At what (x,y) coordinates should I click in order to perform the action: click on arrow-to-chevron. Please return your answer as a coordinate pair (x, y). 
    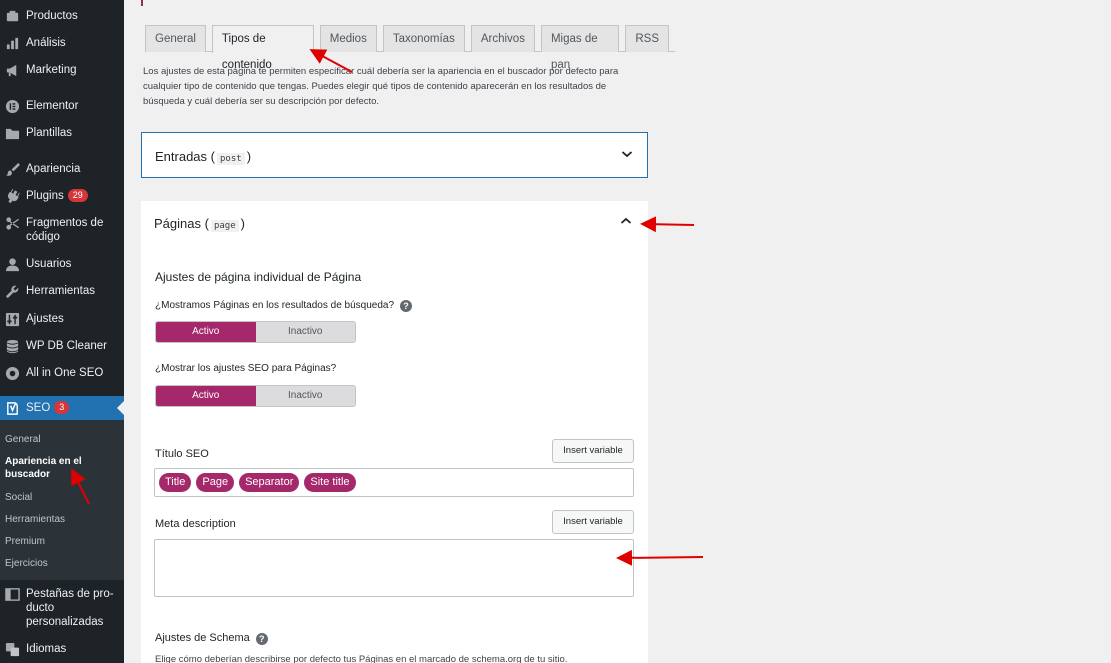
    Looking at the image, I should click on (667, 224).